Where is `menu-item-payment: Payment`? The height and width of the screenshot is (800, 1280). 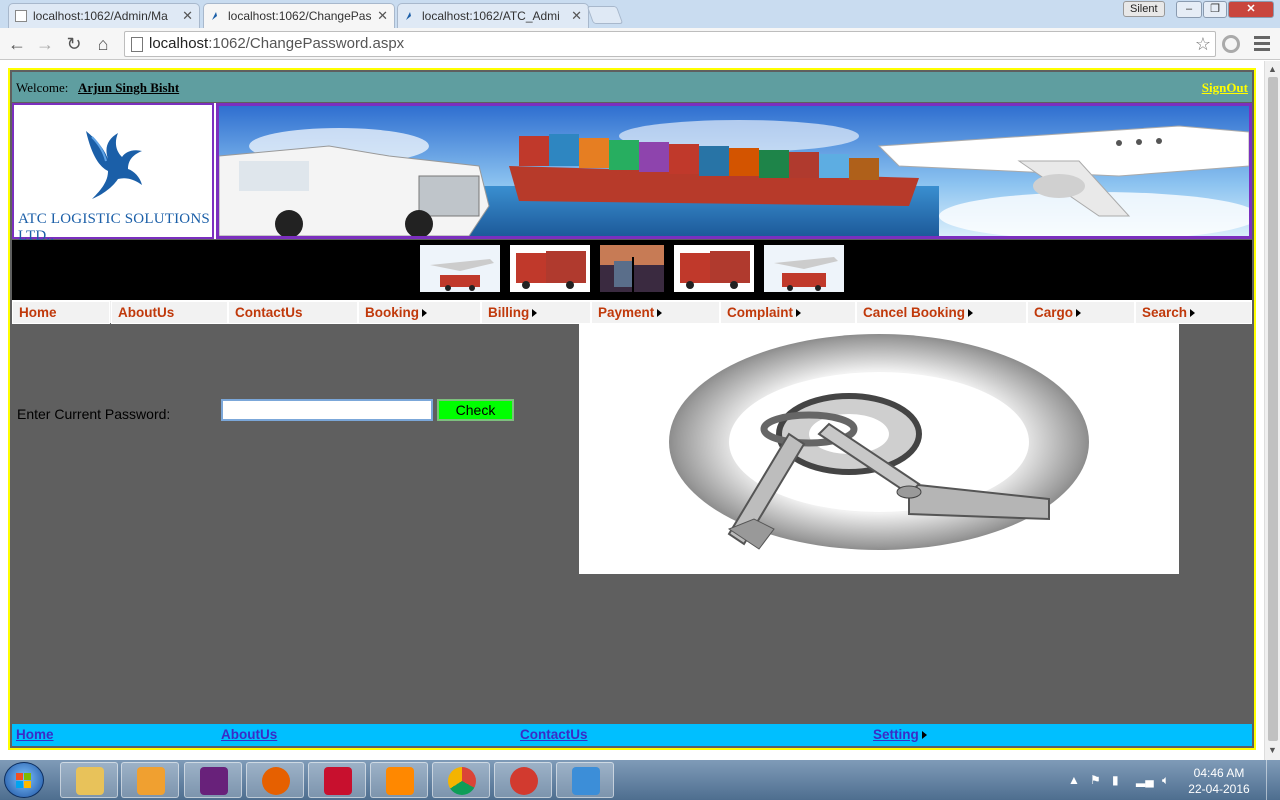
menu-item-payment: Payment is located at coordinates (655, 312).